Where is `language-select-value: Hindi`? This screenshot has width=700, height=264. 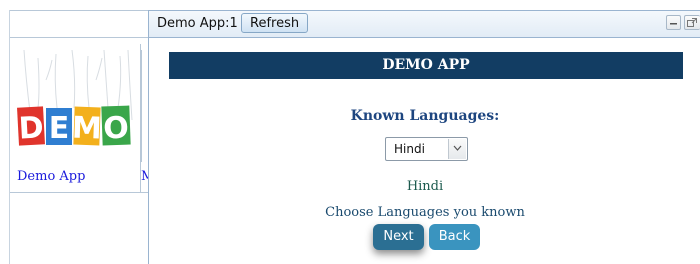 language-select-value: Hindi is located at coordinates (409, 149).